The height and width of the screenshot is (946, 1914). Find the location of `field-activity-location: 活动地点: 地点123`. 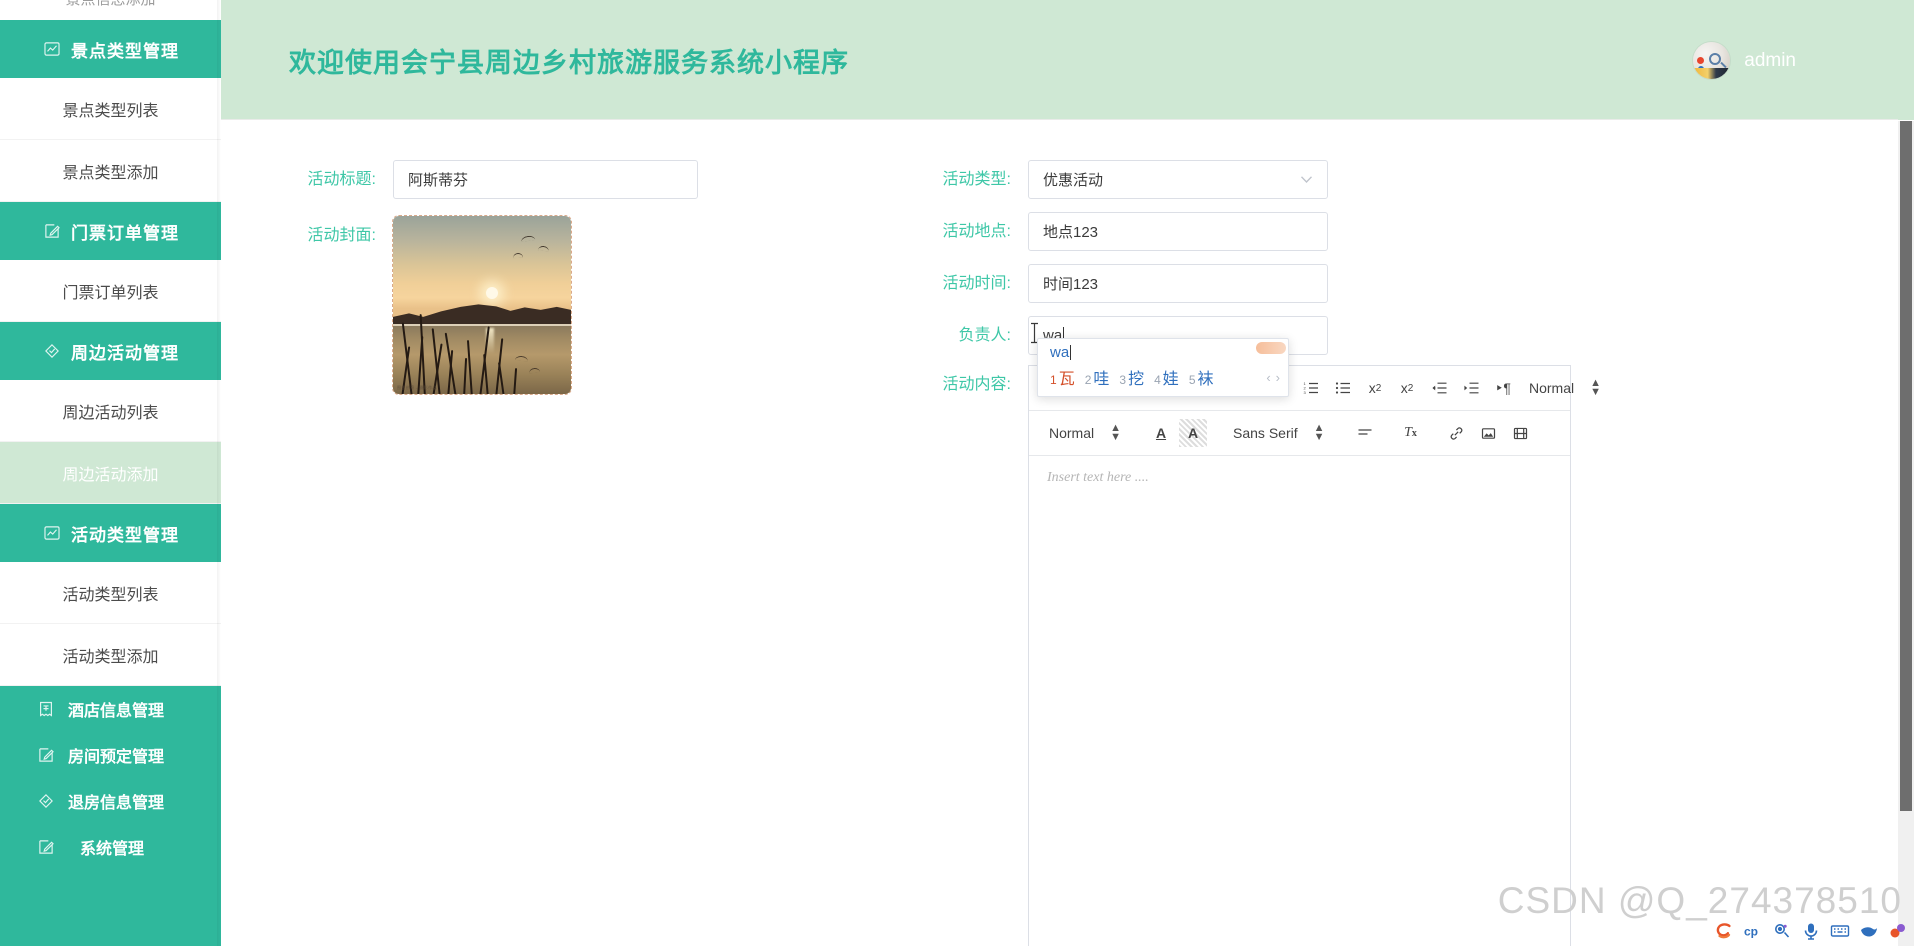

field-activity-location: 活动地点: 地点123 is located at coordinates (1201, 231).